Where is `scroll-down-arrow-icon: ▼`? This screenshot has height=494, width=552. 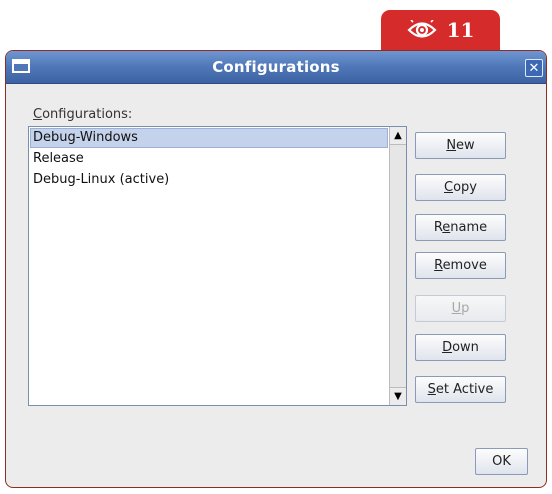
scroll-down-arrow-icon: ▼ is located at coordinates (398, 396).